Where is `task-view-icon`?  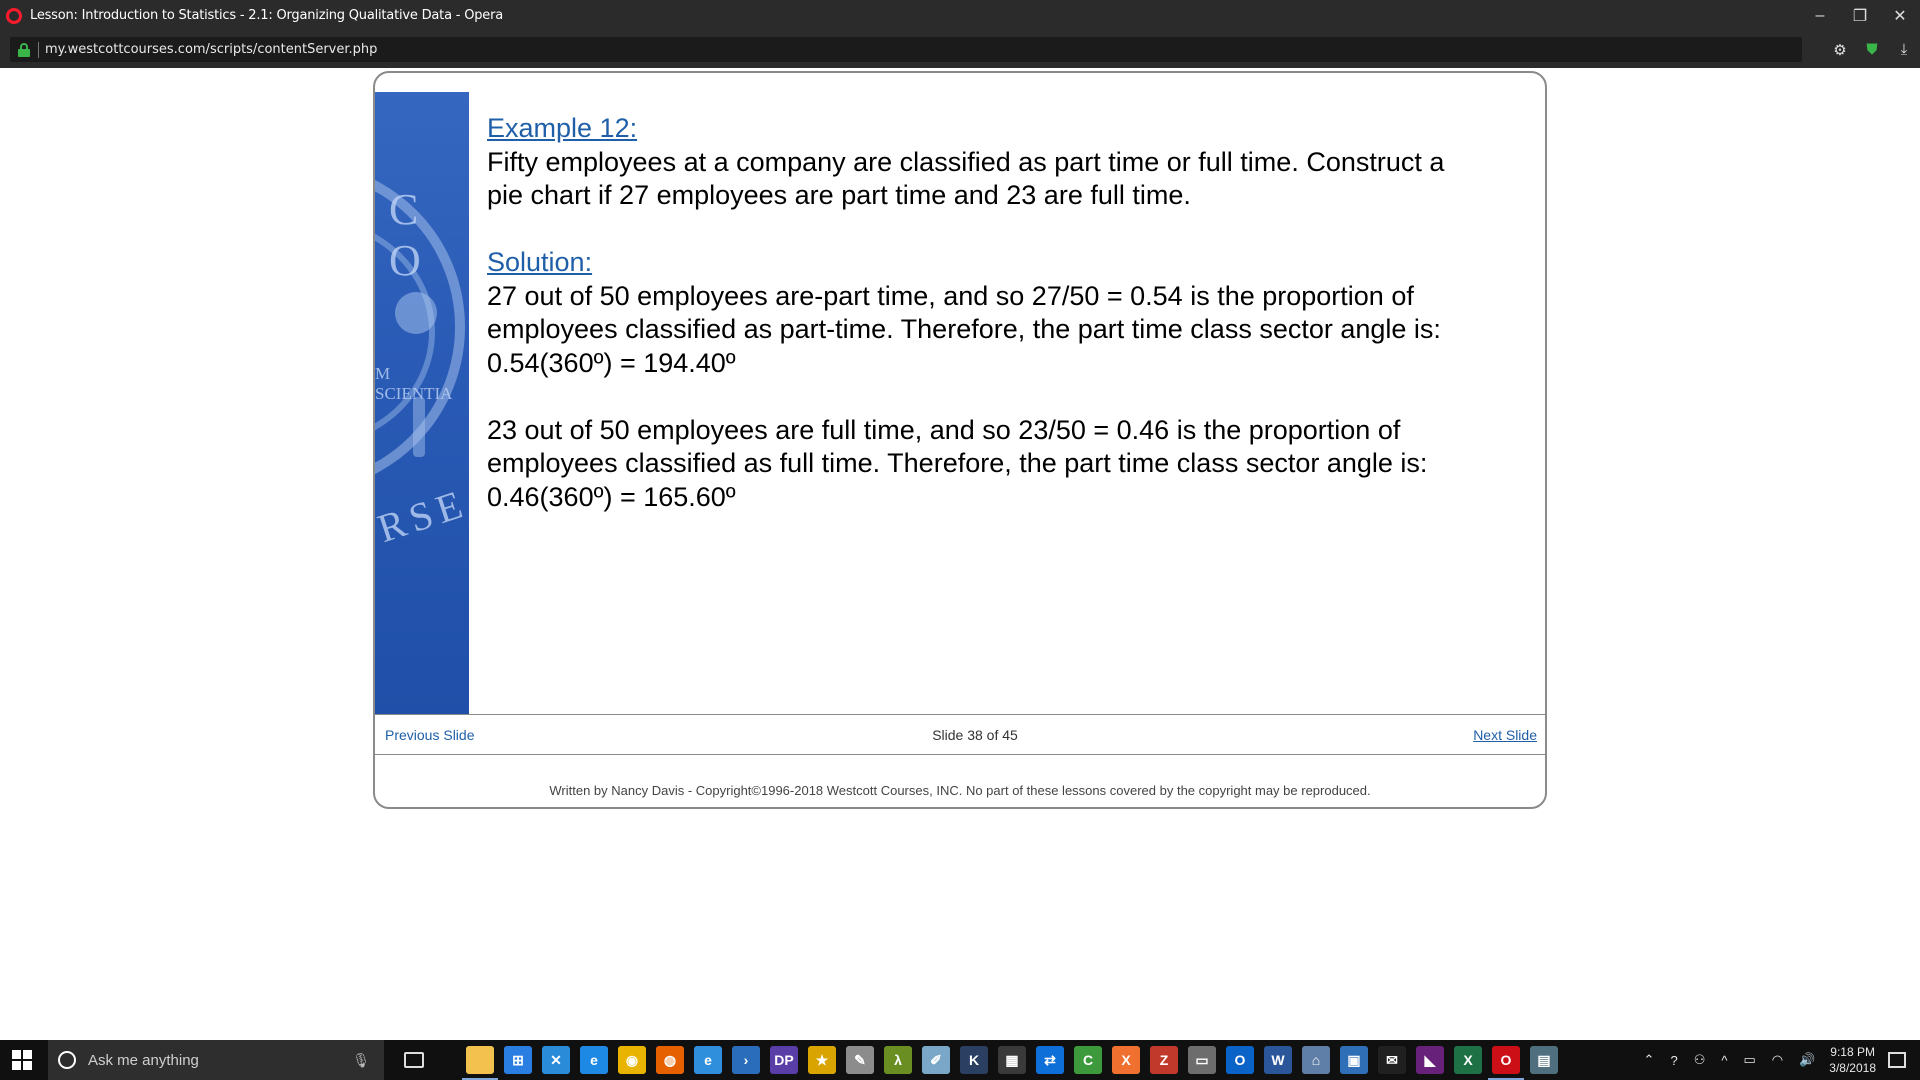 task-view-icon is located at coordinates (414, 1060).